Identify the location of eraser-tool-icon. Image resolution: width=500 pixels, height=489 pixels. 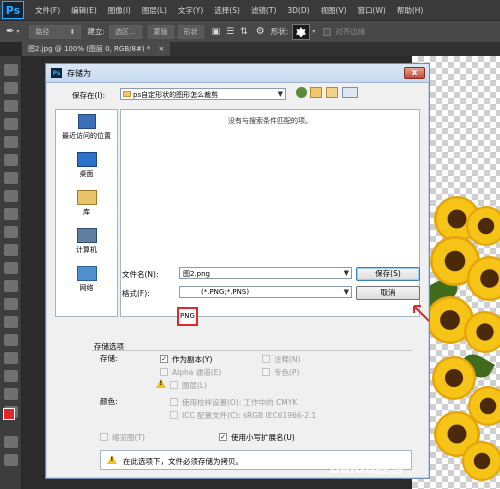
(11, 250).